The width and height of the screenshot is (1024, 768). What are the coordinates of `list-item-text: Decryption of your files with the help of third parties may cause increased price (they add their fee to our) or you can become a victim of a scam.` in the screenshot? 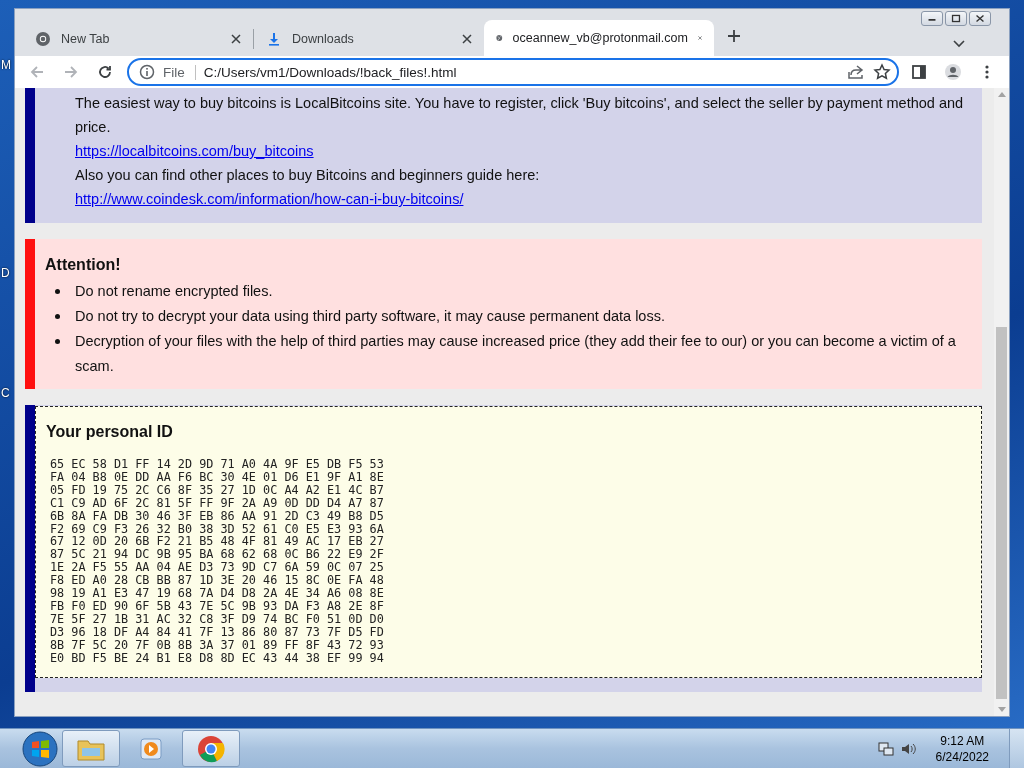 It's located at (516, 354).